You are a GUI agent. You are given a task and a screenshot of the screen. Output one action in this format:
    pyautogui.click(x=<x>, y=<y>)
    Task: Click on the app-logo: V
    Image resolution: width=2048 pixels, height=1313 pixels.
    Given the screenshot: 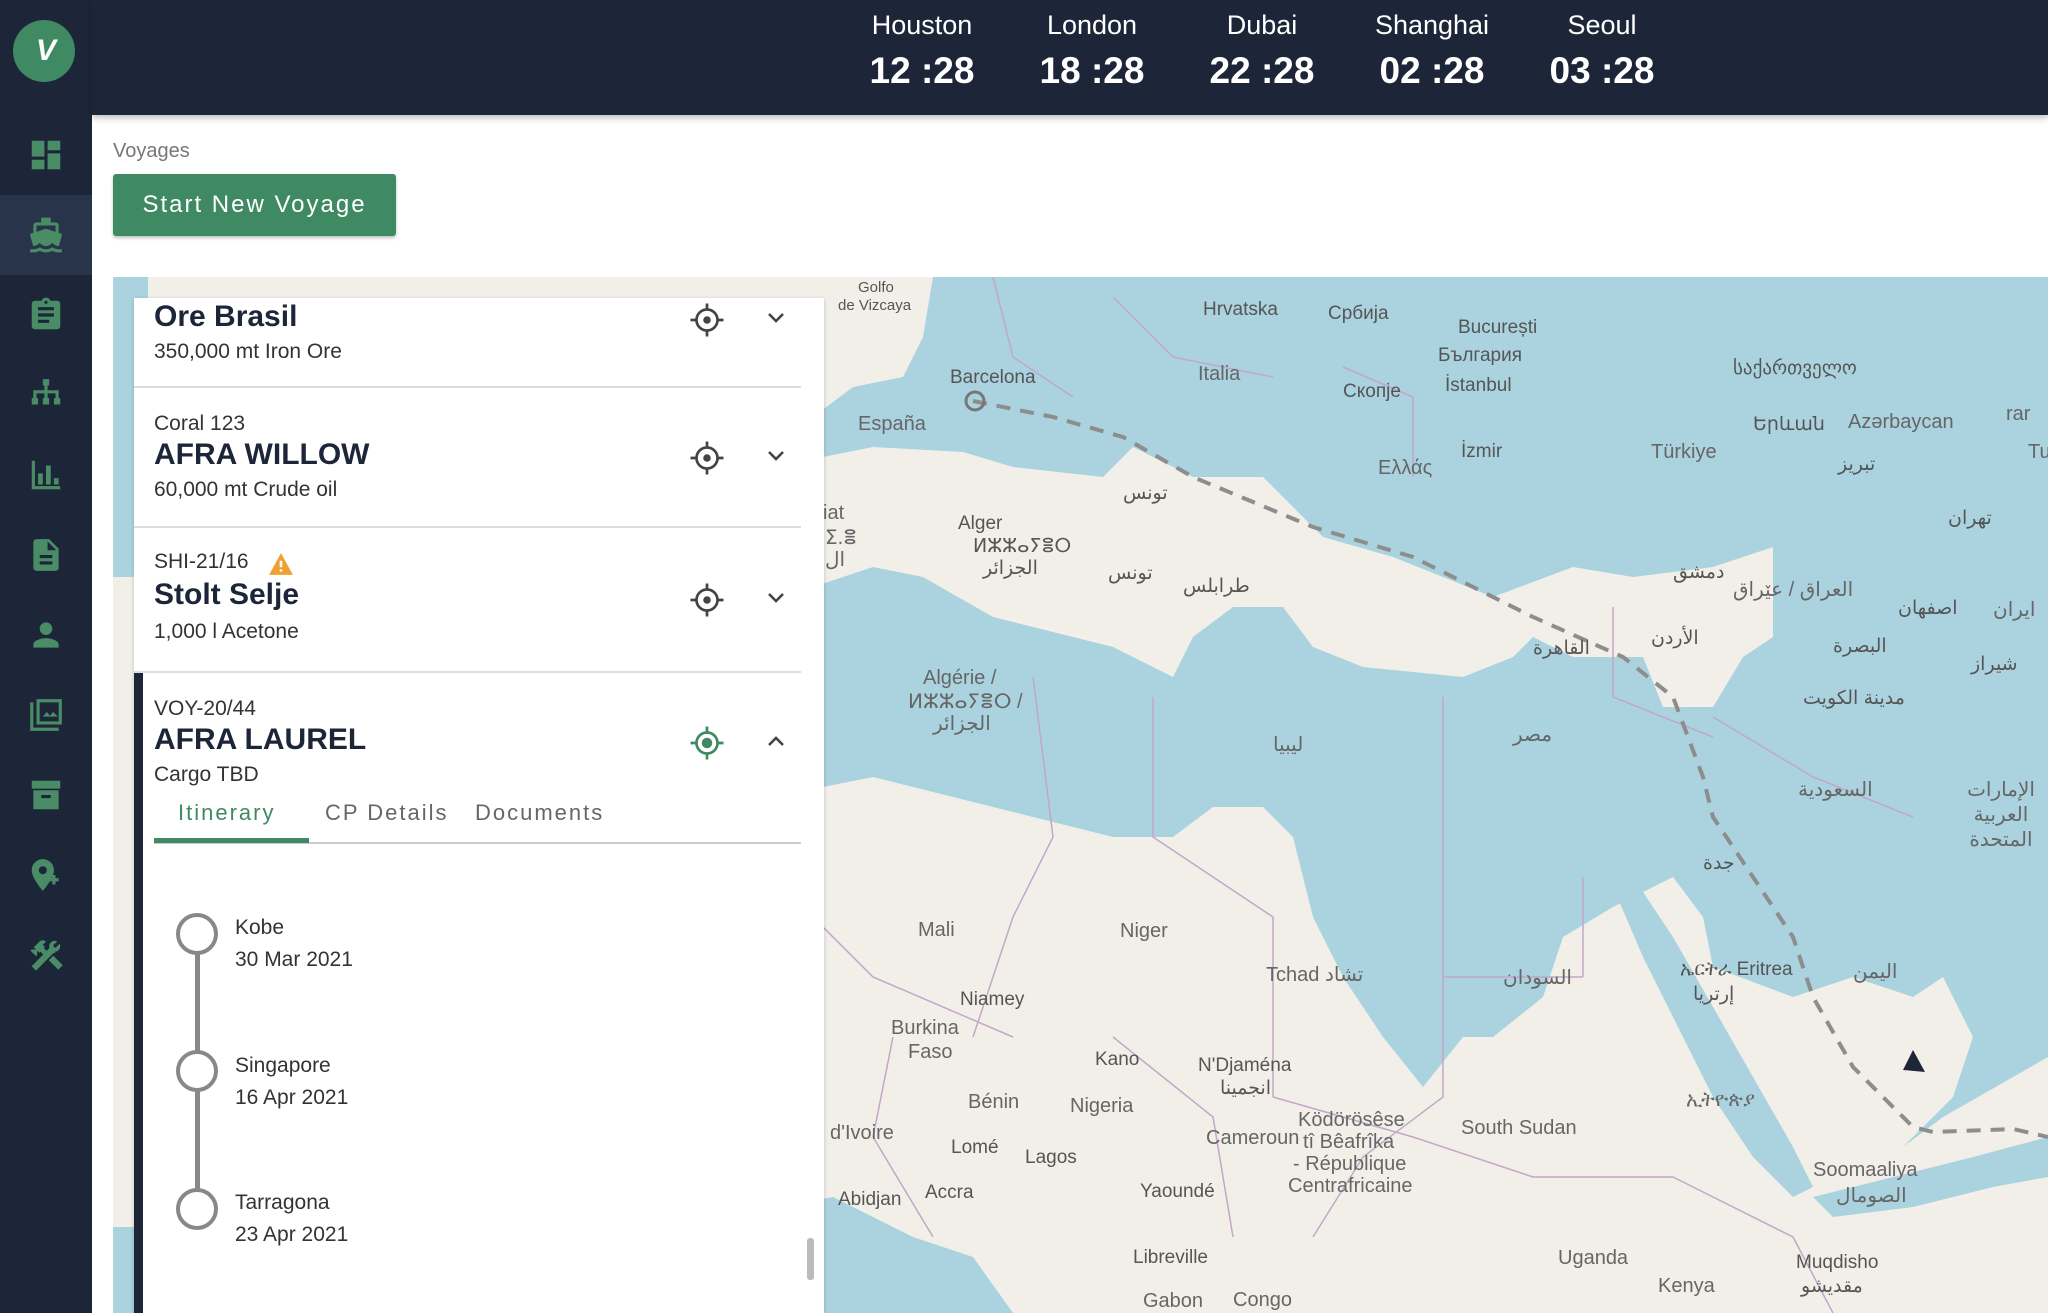 What is the action you would take?
    pyautogui.click(x=44, y=51)
    